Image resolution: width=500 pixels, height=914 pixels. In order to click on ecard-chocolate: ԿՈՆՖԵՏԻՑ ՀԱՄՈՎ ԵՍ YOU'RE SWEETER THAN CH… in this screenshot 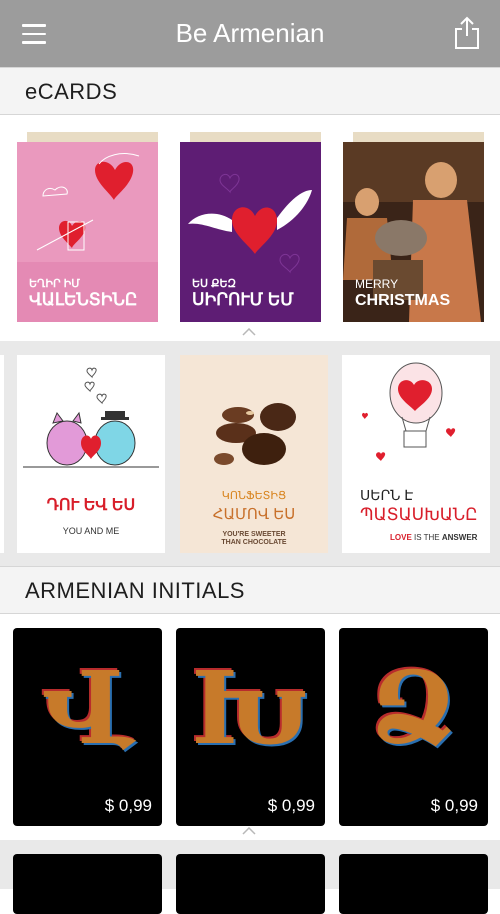, I will do `click(254, 454)`.